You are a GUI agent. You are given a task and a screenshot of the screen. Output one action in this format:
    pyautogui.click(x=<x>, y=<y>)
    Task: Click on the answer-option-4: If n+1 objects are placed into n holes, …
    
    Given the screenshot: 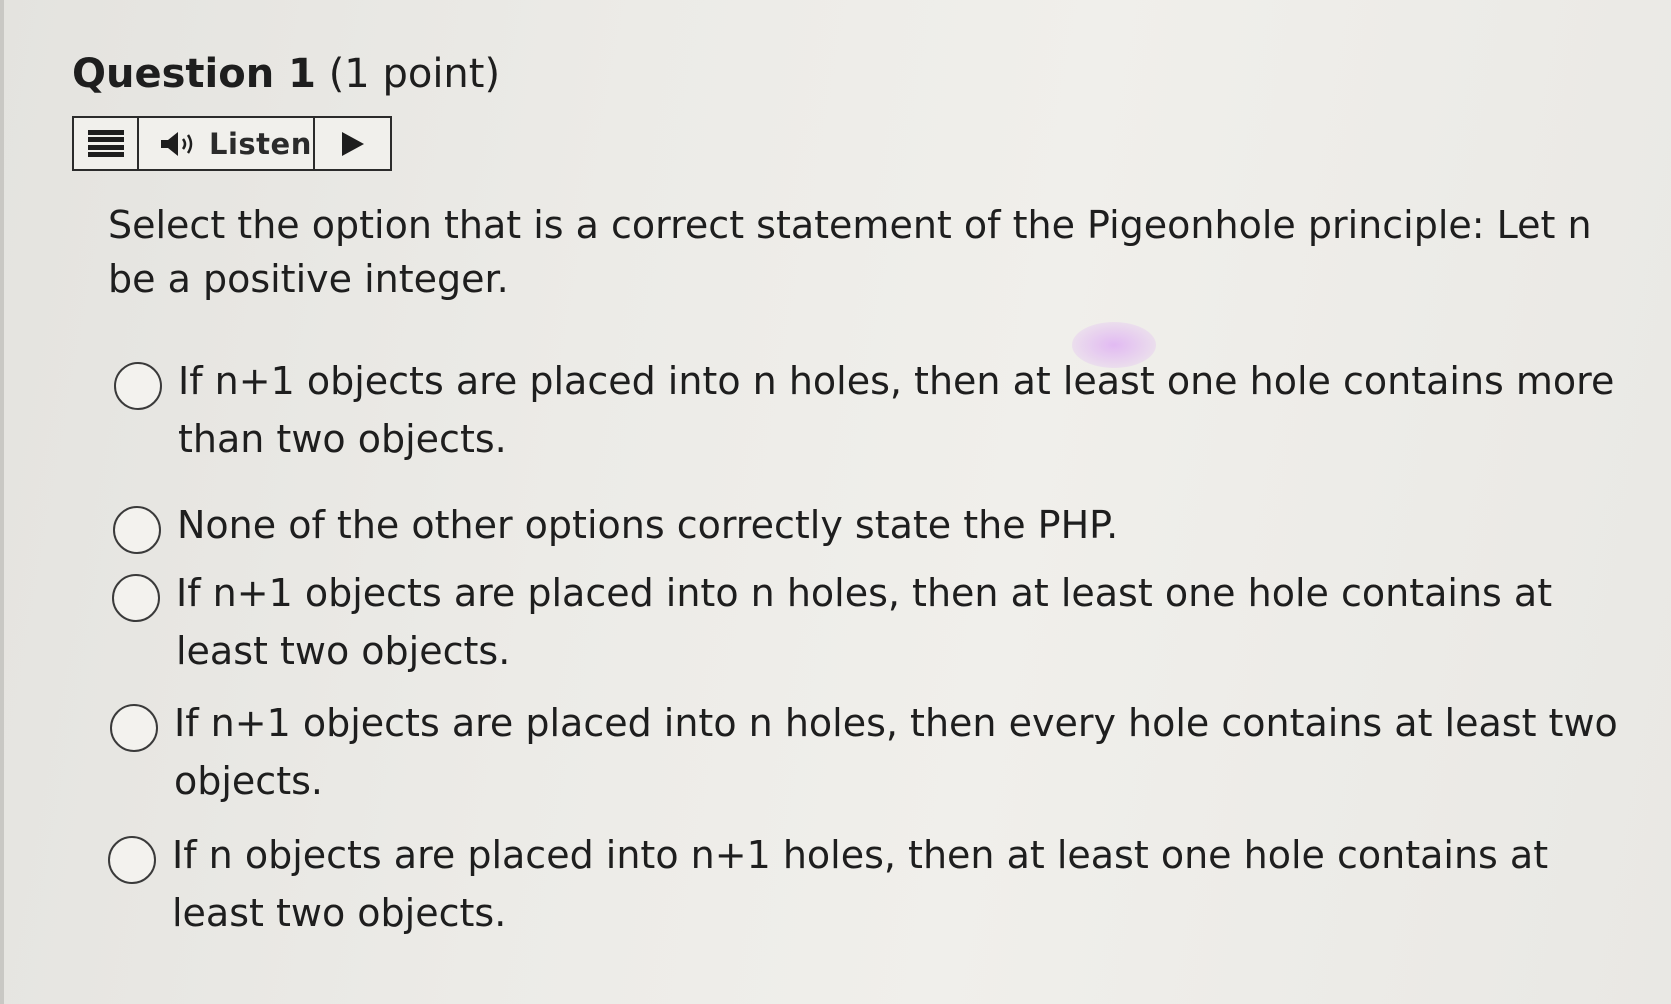 What is the action you would take?
    pyautogui.click(x=875, y=752)
    